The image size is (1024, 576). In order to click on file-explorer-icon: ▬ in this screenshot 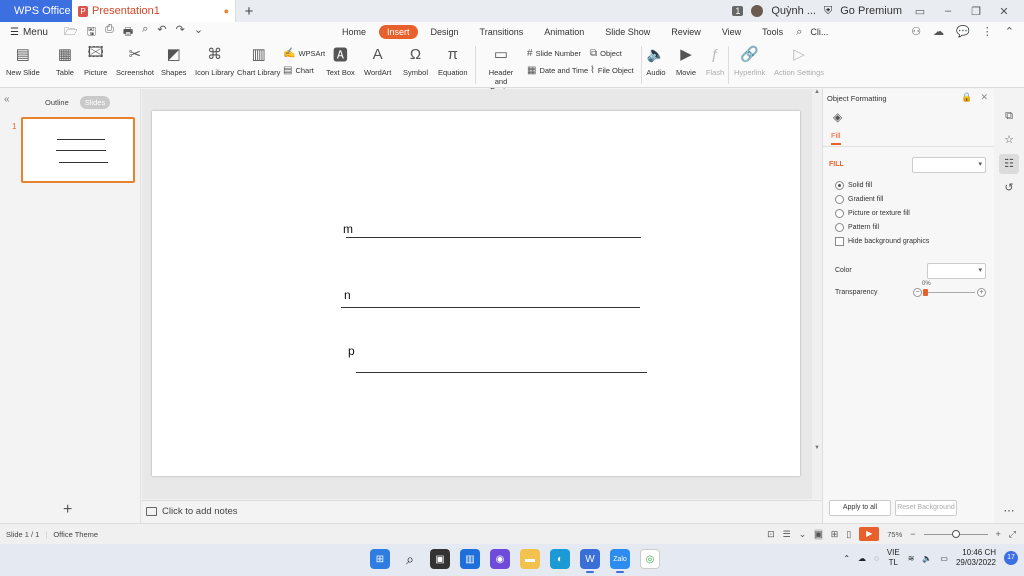, I will do `click(530, 559)`.